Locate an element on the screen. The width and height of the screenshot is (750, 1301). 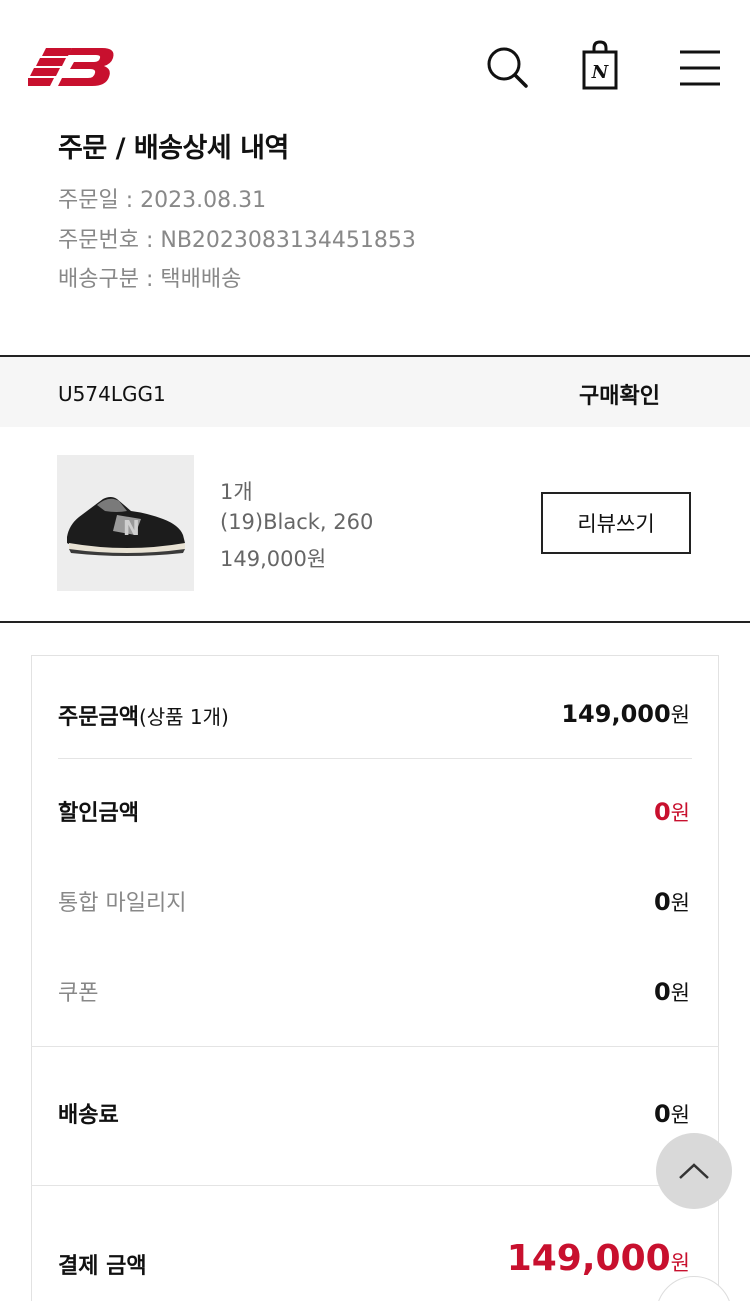
hamburger-menu-icon is located at coordinates (700, 66).